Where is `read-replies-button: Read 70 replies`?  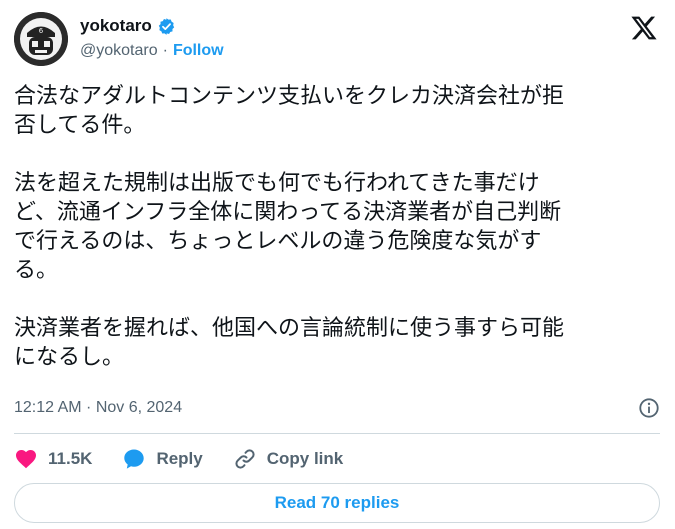 read-replies-button: Read 70 replies is located at coordinates (337, 503).